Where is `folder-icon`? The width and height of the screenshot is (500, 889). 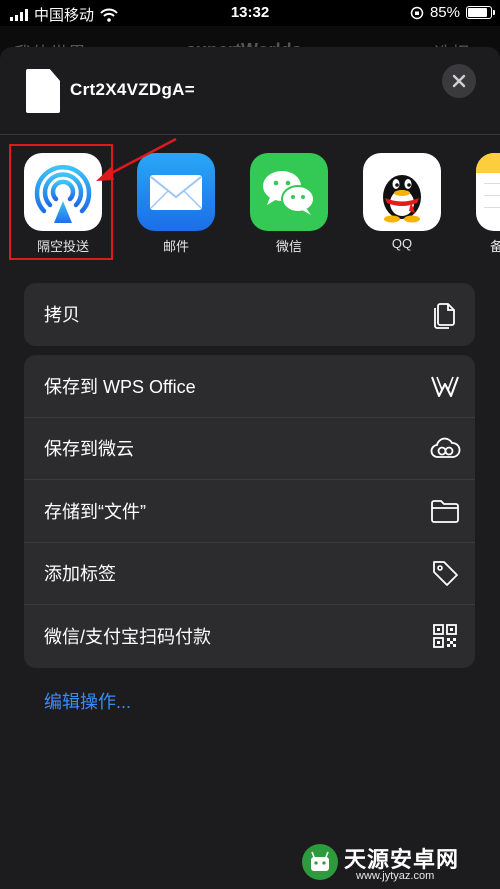 folder-icon is located at coordinates (445, 511).